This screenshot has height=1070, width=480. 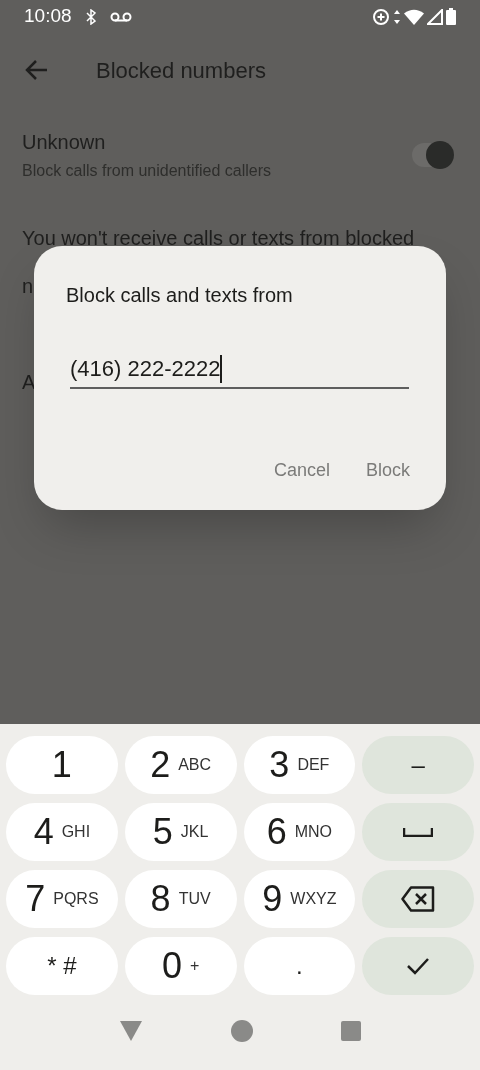 What do you see at coordinates (62, 832) in the screenshot?
I see `digit-key: 4 GHI` at bounding box center [62, 832].